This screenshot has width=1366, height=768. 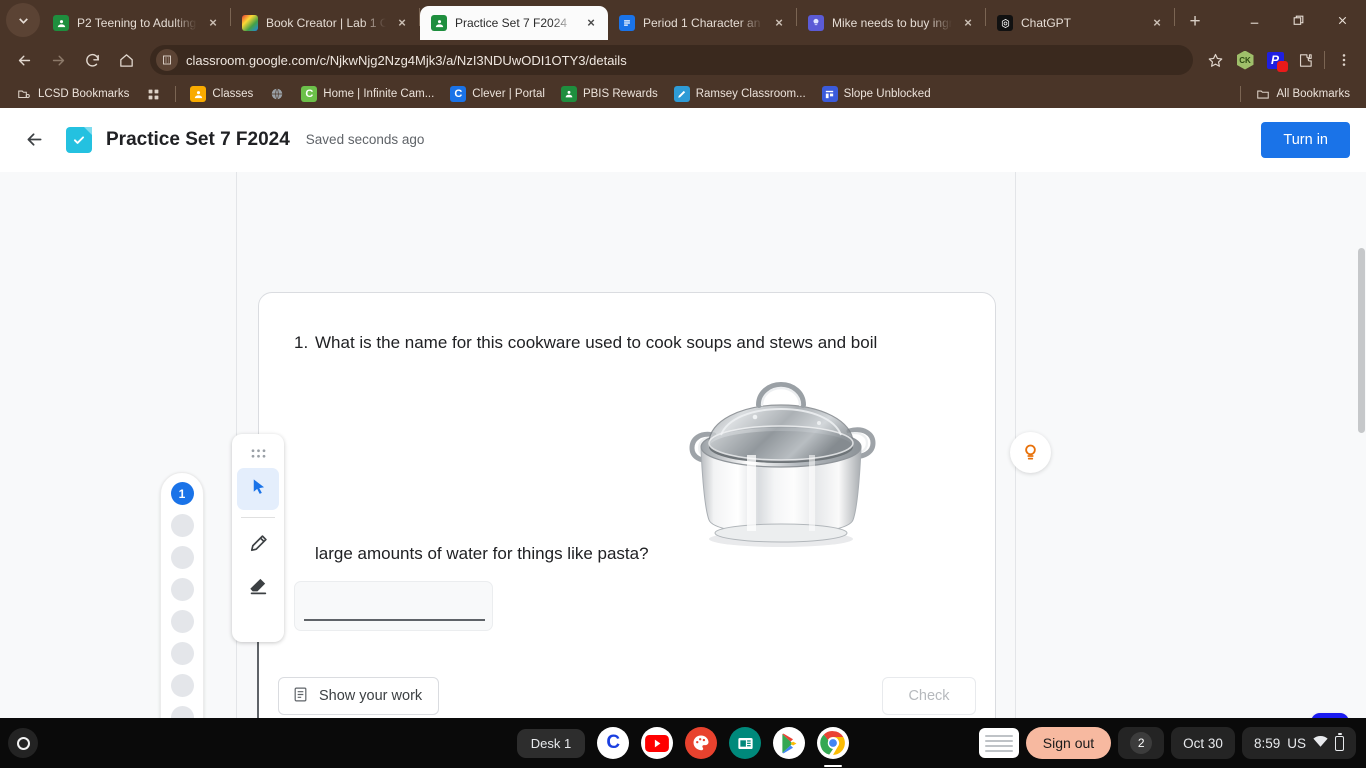 What do you see at coordinates (1005, 23) in the screenshot?
I see `chatgpt-icon` at bounding box center [1005, 23].